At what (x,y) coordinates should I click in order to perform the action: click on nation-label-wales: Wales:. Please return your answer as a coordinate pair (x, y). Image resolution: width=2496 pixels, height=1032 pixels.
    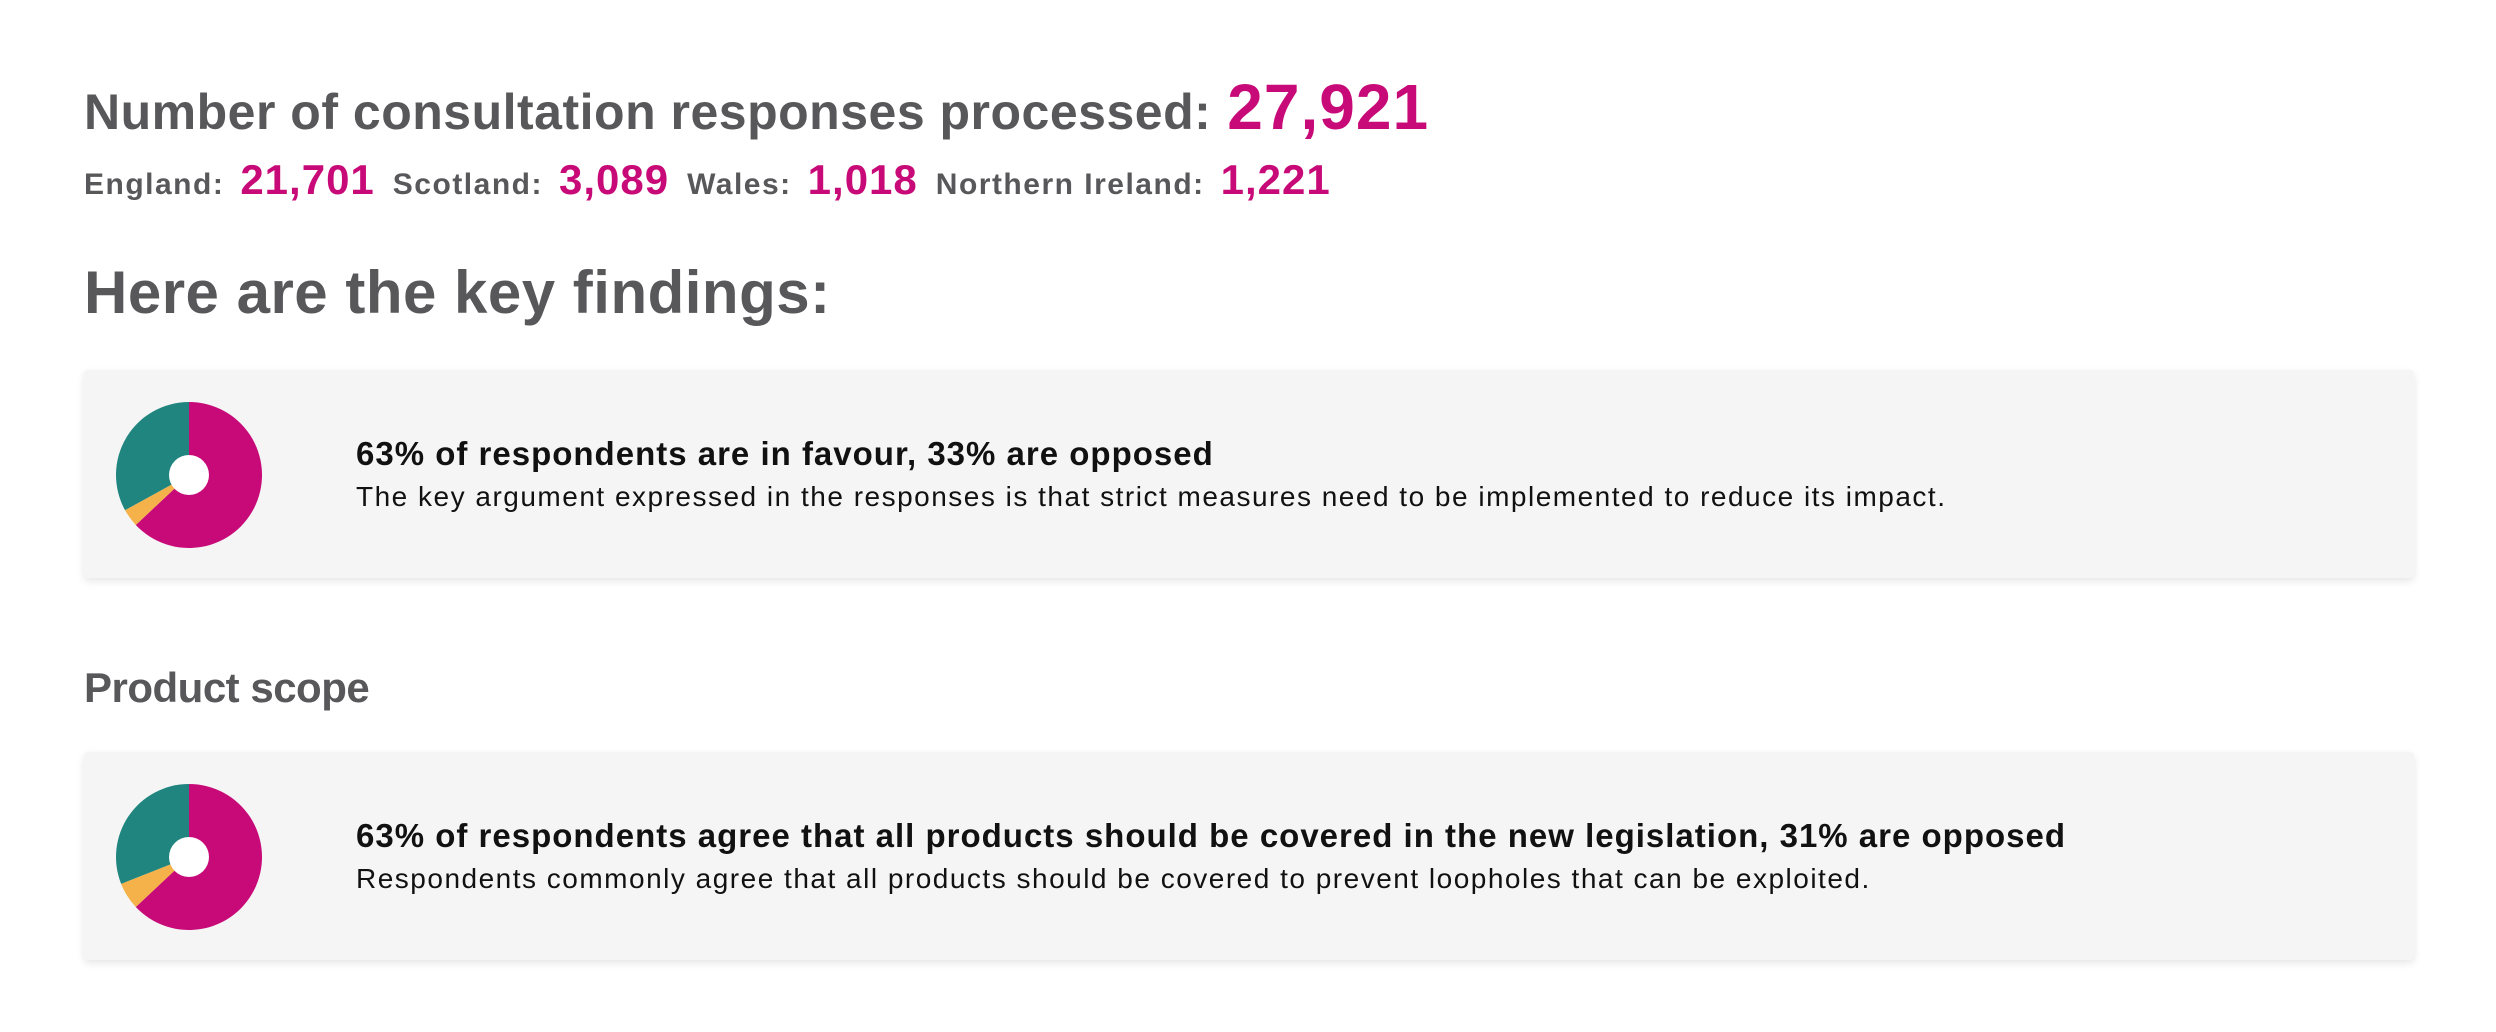
    Looking at the image, I should click on (739, 184).